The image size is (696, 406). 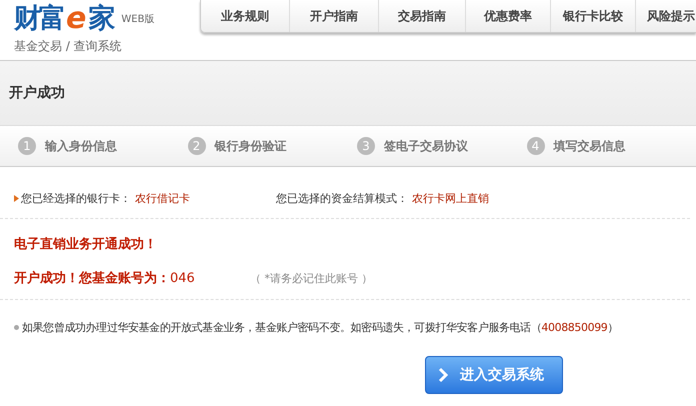 What do you see at coordinates (76, 19) in the screenshot?
I see `logo-text: e` at bounding box center [76, 19].